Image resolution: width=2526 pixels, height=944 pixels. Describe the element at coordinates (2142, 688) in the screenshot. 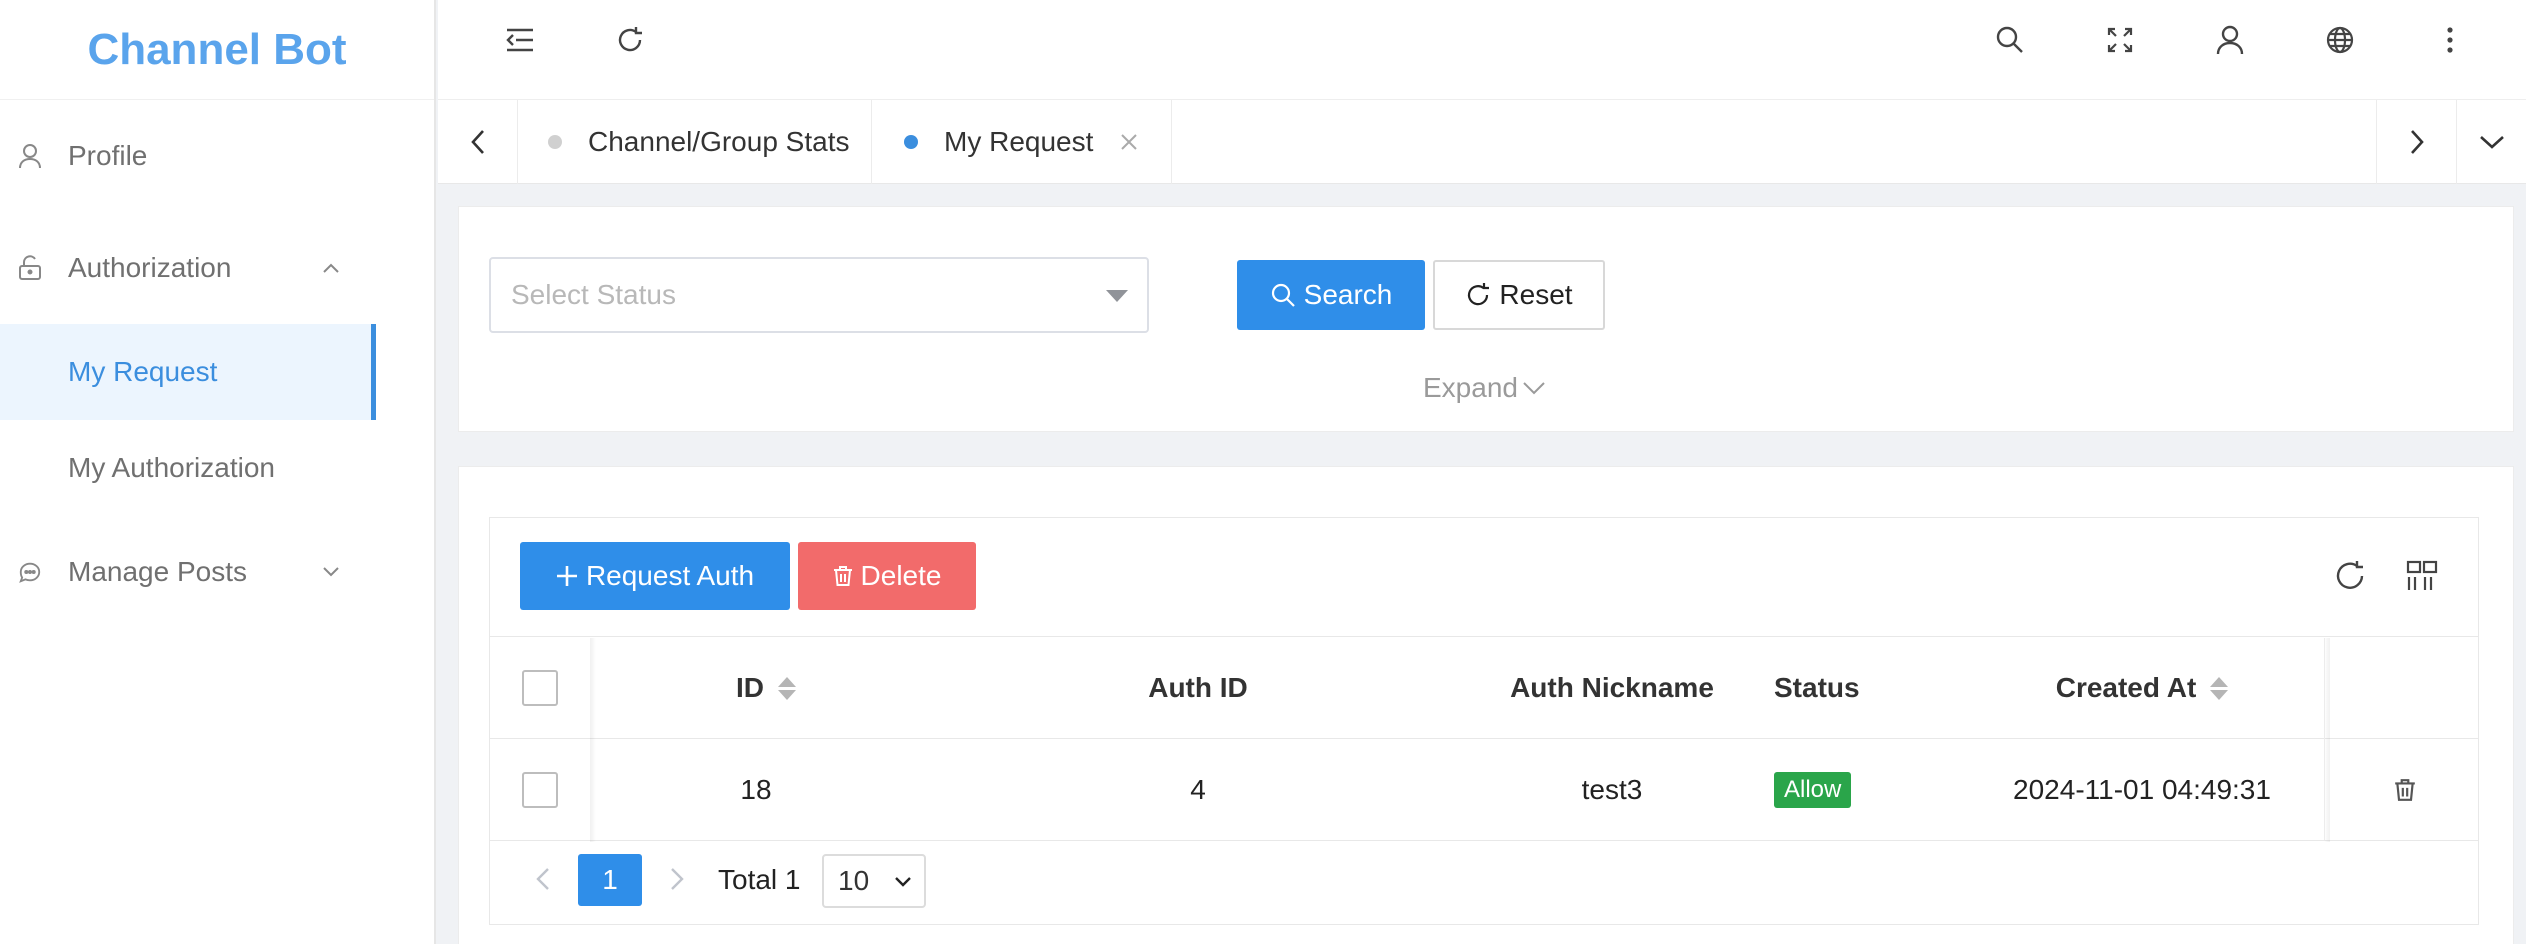

I see `column-header-created-at: Created At` at that location.